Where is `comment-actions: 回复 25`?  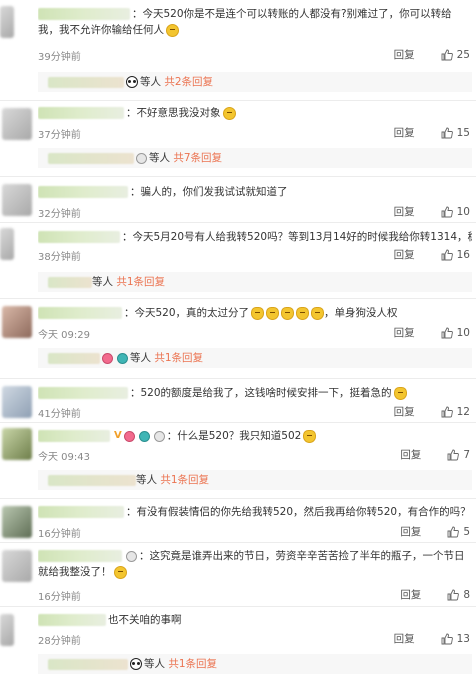 comment-actions: 回复 25 is located at coordinates (432, 54).